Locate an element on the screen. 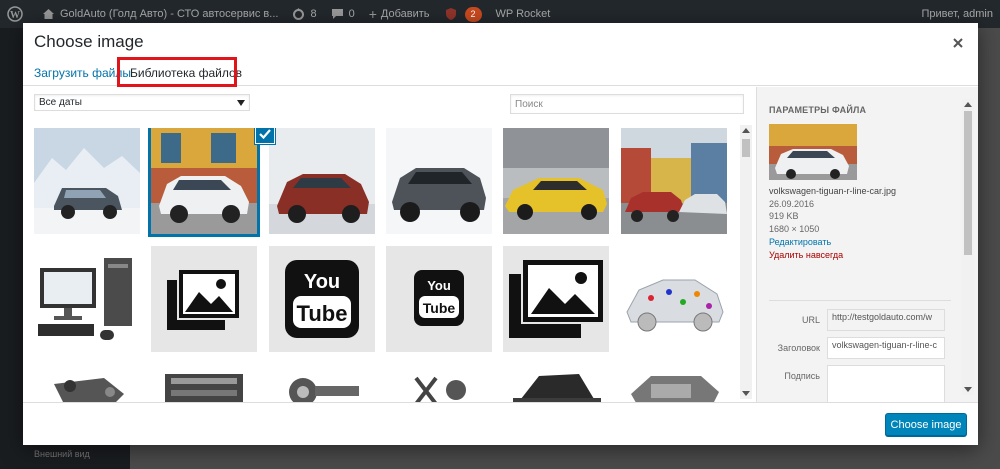 The width and height of the screenshot is (1000, 469). attachment-youtube-logo: You Tube is located at coordinates (322, 299).